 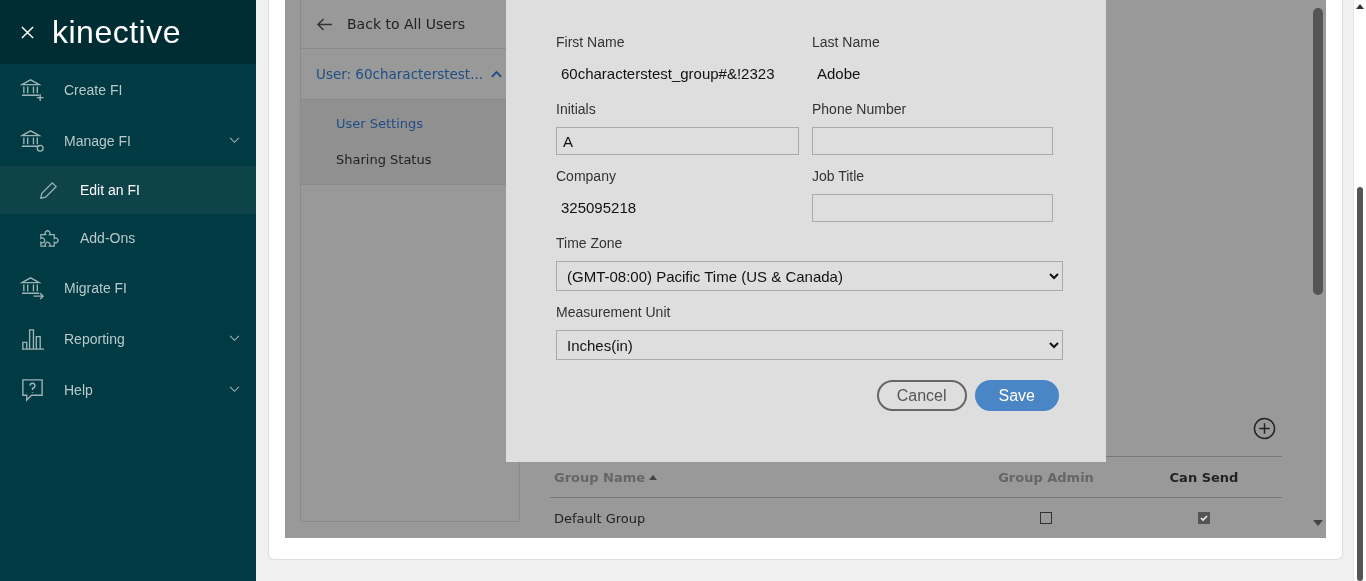 What do you see at coordinates (600, 518) in the screenshot?
I see `table-cell-text: Default Group` at bounding box center [600, 518].